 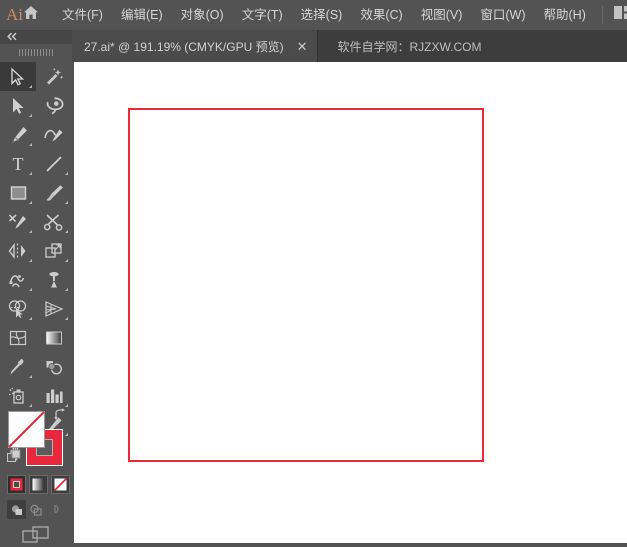 I want to click on draw-mode-buttons, so click(x=35, y=509).